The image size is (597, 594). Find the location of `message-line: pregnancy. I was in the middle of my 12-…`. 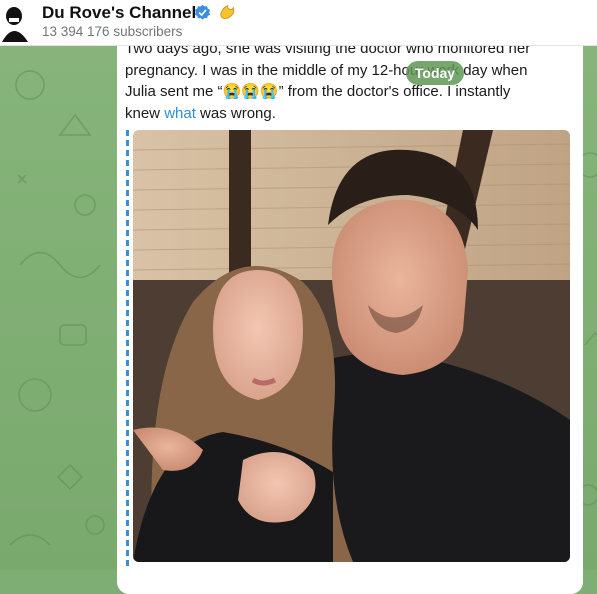

message-line: pregnancy. I was in the middle of my 12-… is located at coordinates (326, 70).